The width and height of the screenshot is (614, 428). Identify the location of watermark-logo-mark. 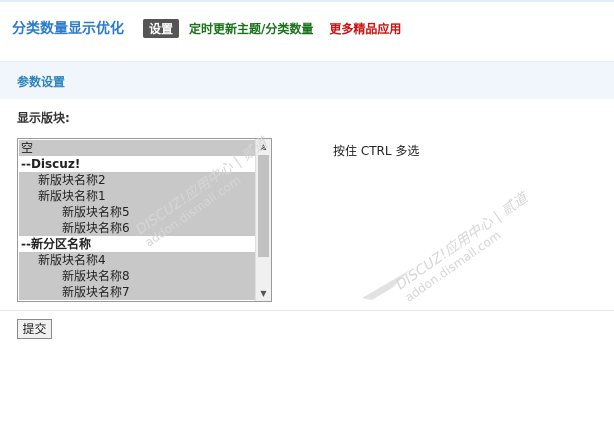
(386, 285).